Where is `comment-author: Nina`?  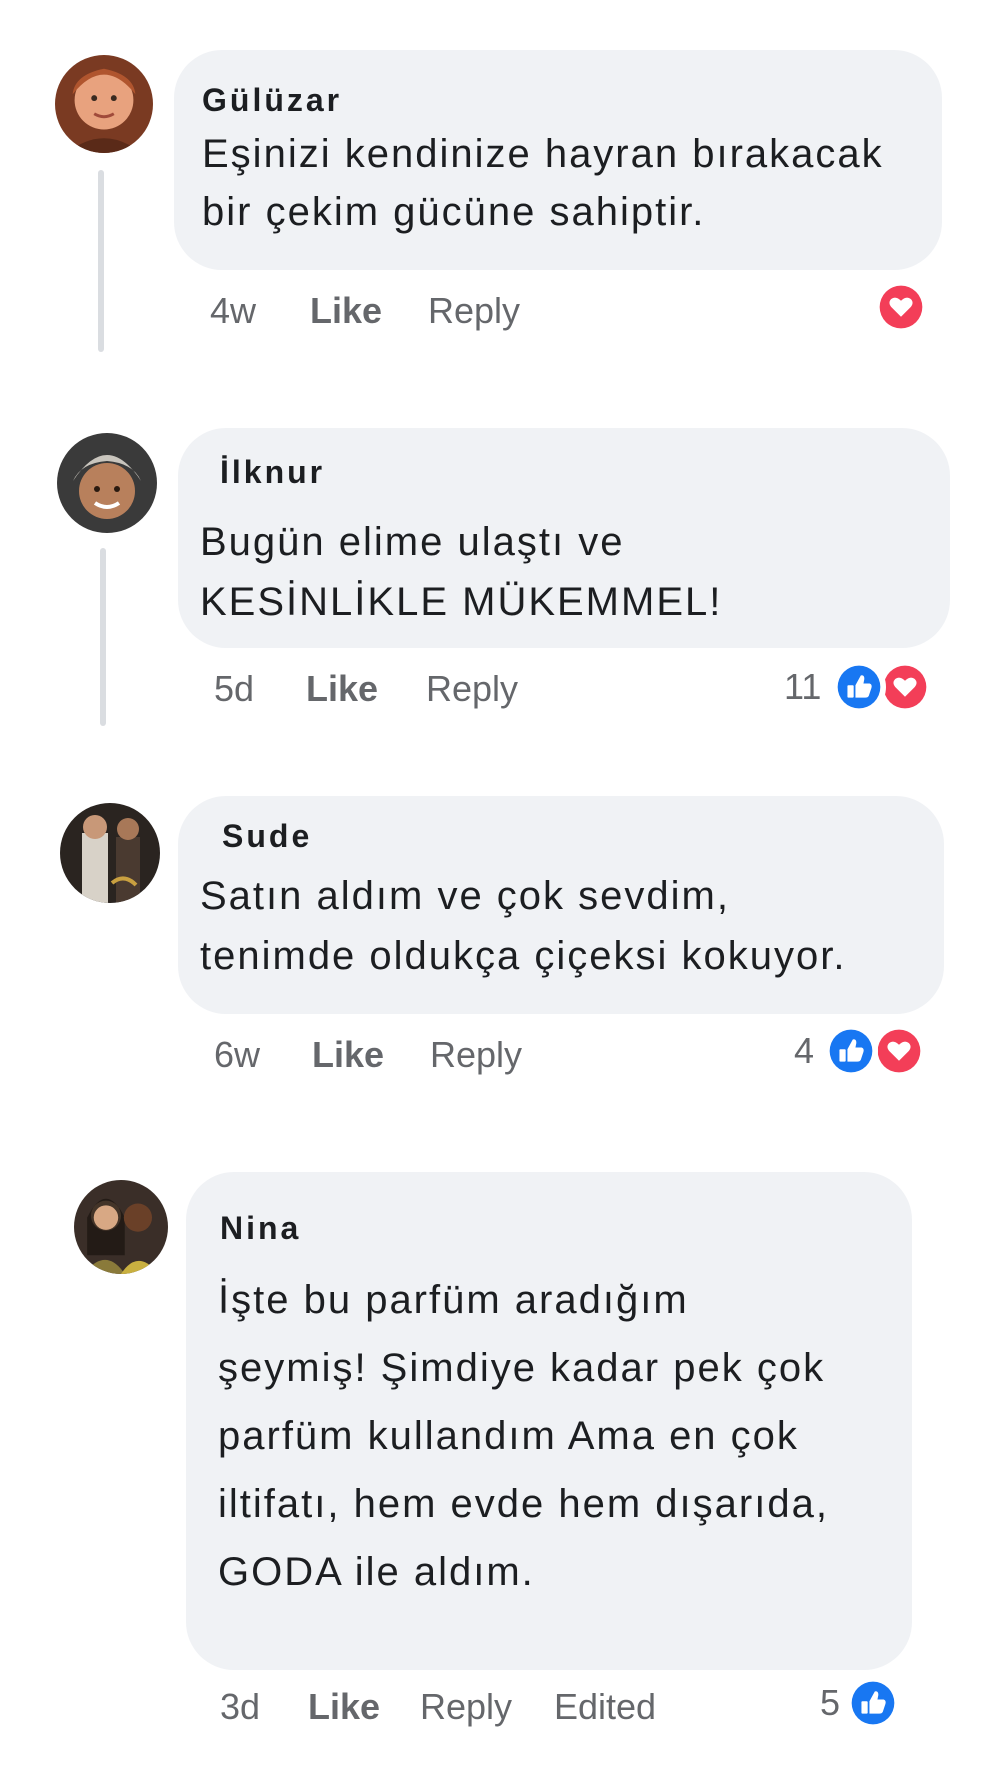 comment-author: Nina is located at coordinates (260, 1228).